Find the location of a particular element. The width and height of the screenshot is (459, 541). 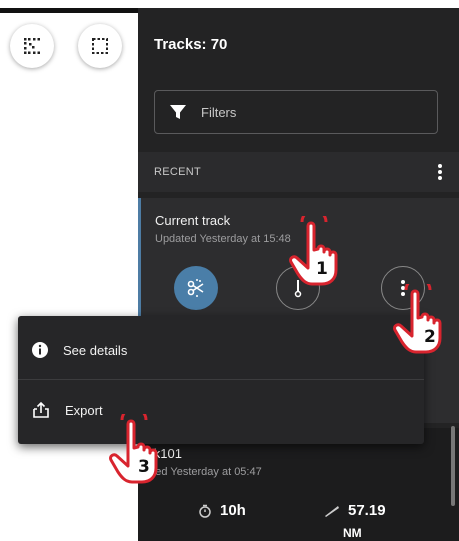

cut-track-icon is located at coordinates (195, 288).